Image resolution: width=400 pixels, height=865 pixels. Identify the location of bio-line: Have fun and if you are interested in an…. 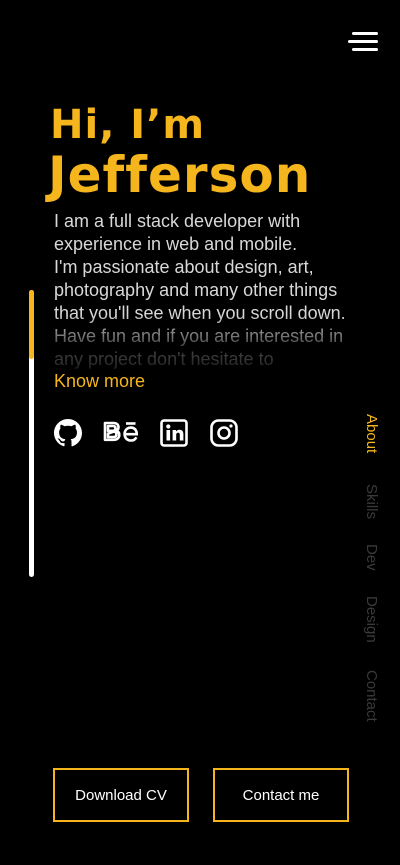
(199, 347).